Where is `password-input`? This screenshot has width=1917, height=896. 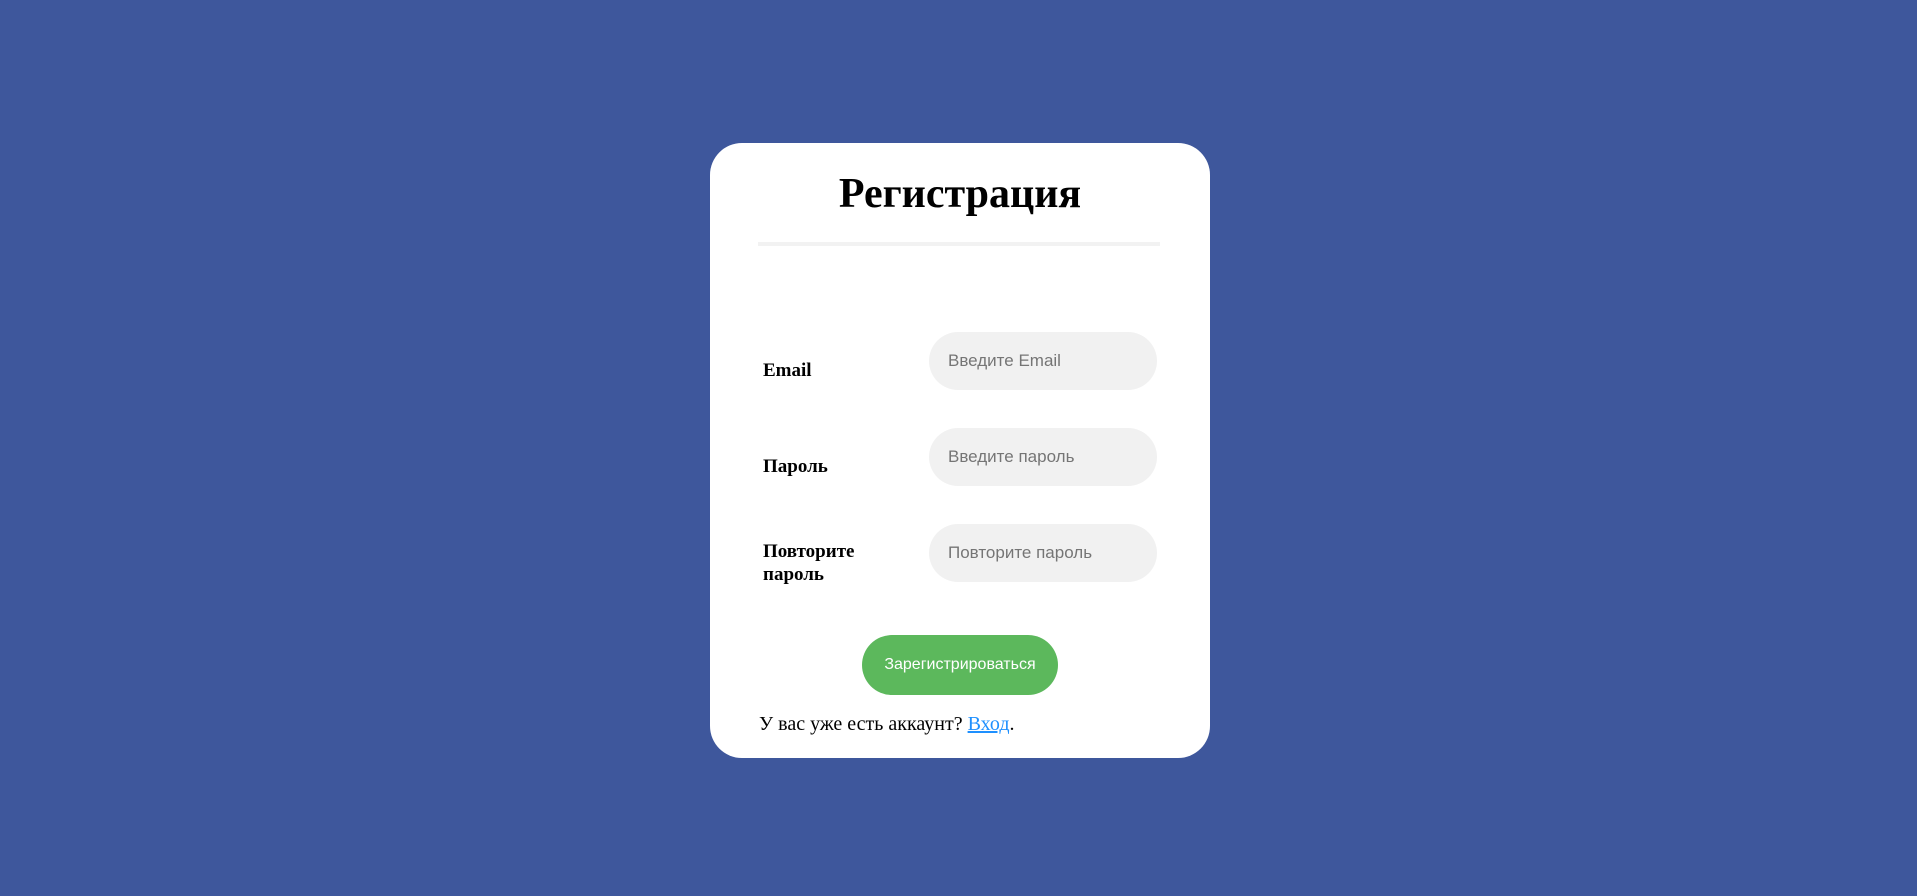 password-input is located at coordinates (1043, 457).